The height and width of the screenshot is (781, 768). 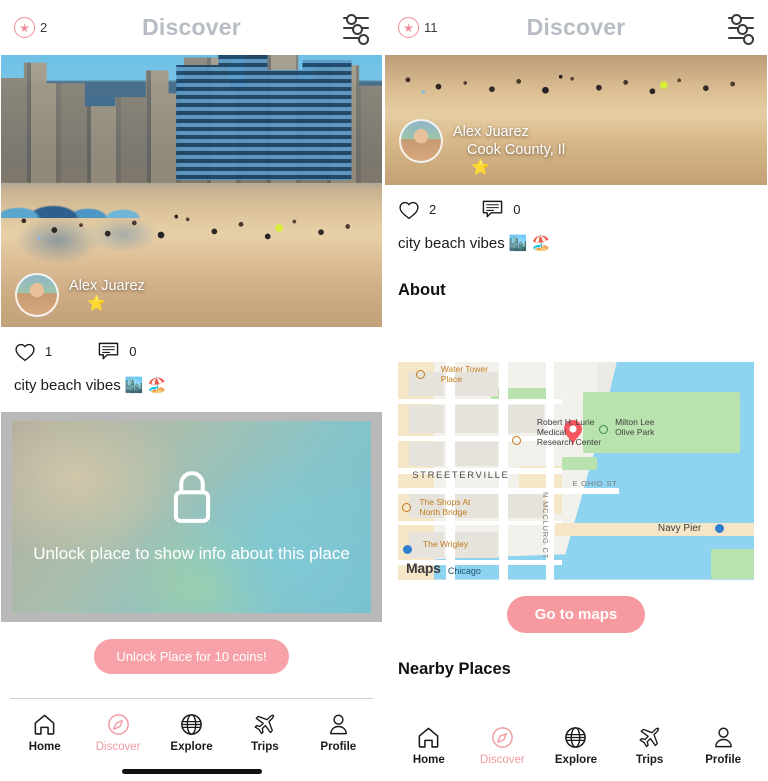 I want to click on lock-icon, so click(x=191, y=497).